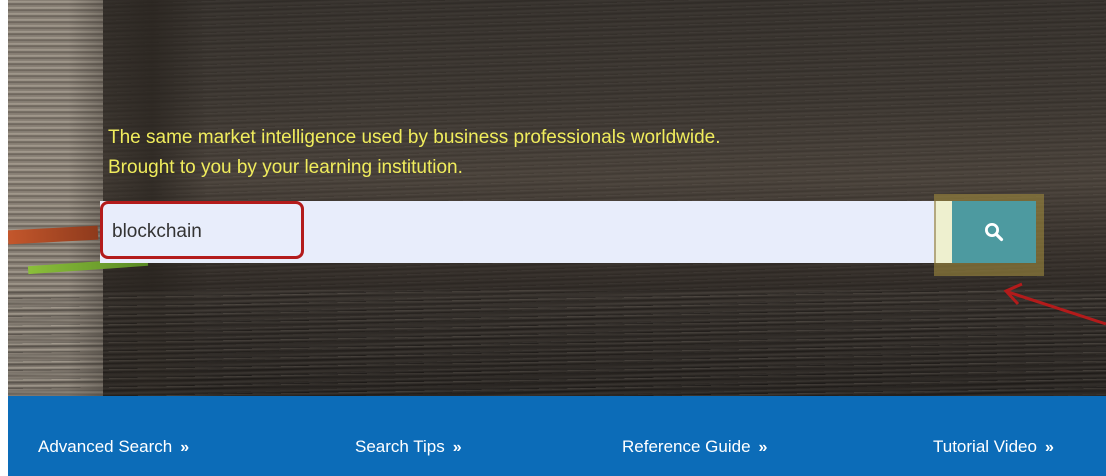  What do you see at coordinates (312, 232) in the screenshot?
I see `search-input` at bounding box center [312, 232].